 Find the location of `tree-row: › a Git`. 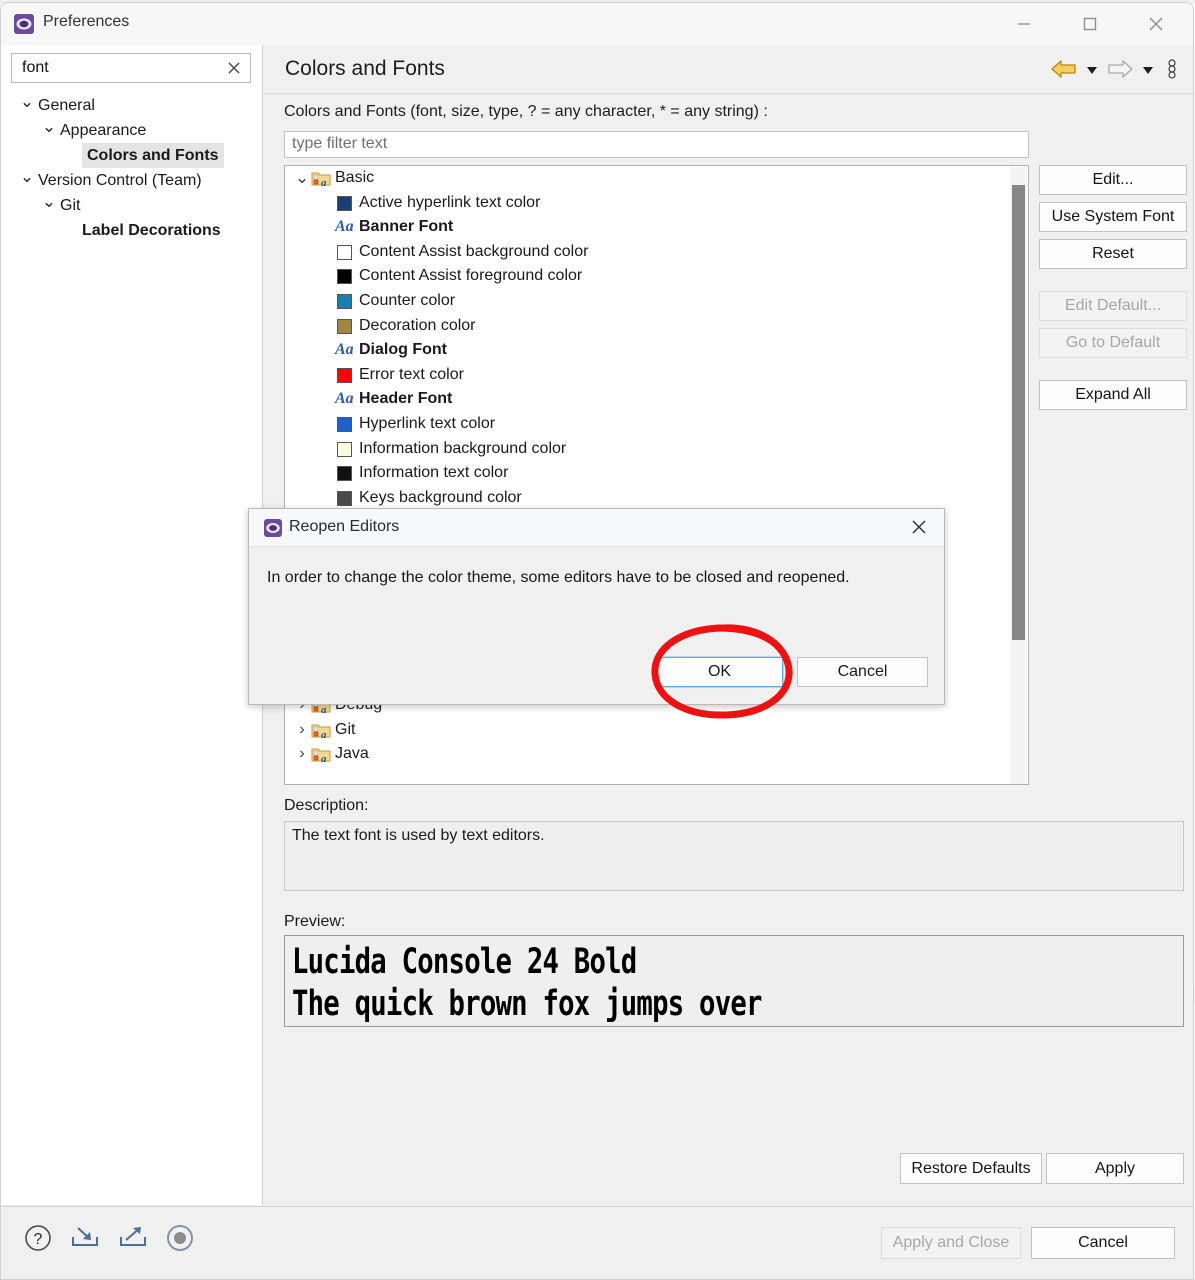

tree-row: › a Git is located at coordinates (649, 730).